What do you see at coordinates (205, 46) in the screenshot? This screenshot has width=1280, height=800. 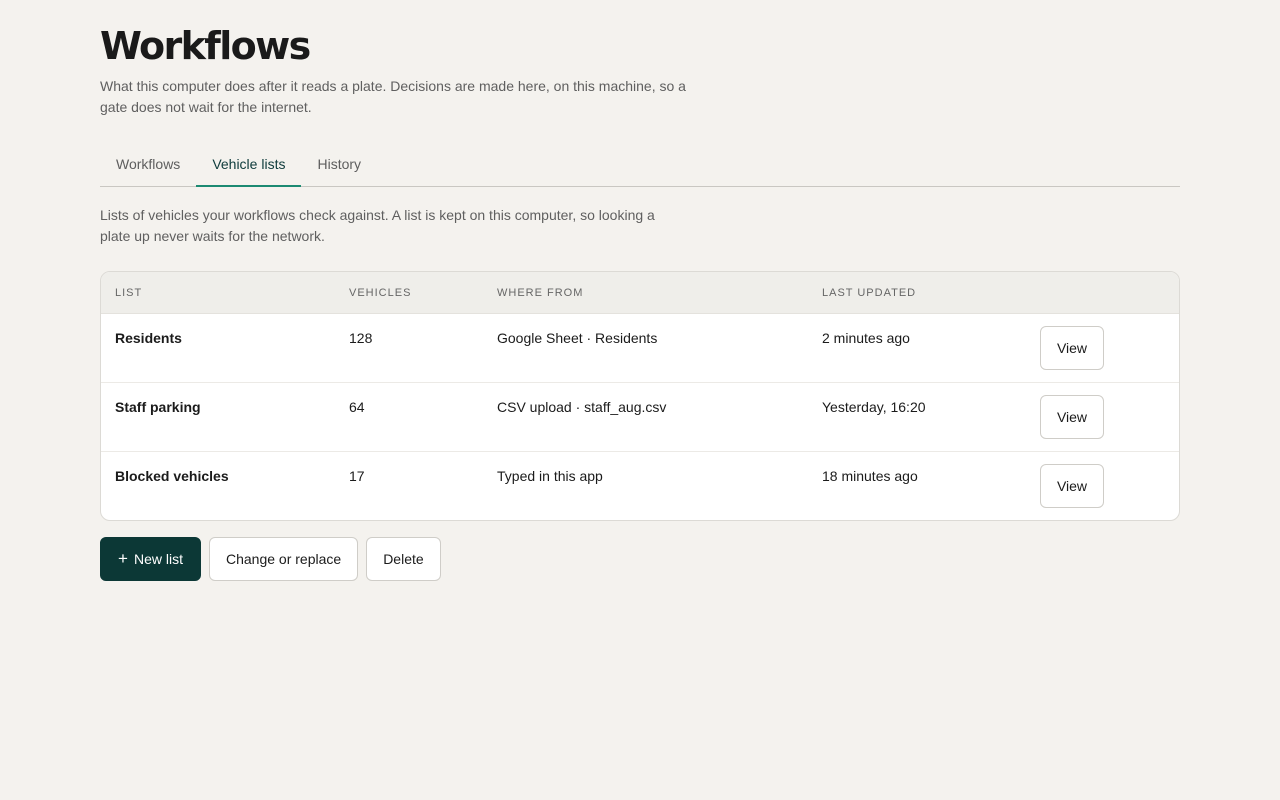 I see `page-title: Workflows` at bounding box center [205, 46].